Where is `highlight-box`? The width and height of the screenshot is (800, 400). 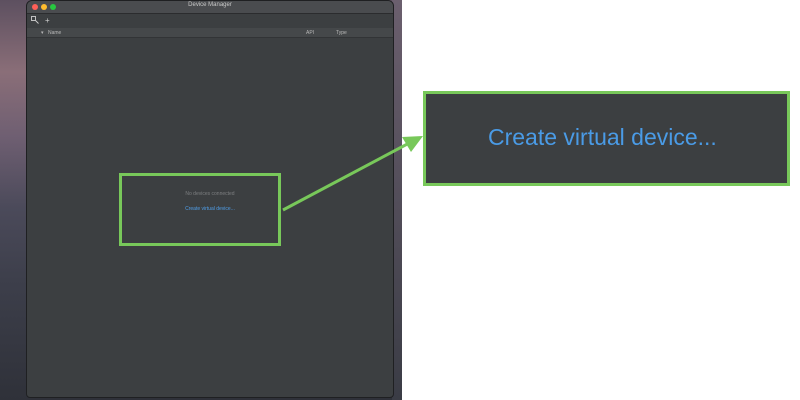 highlight-box is located at coordinates (200, 209).